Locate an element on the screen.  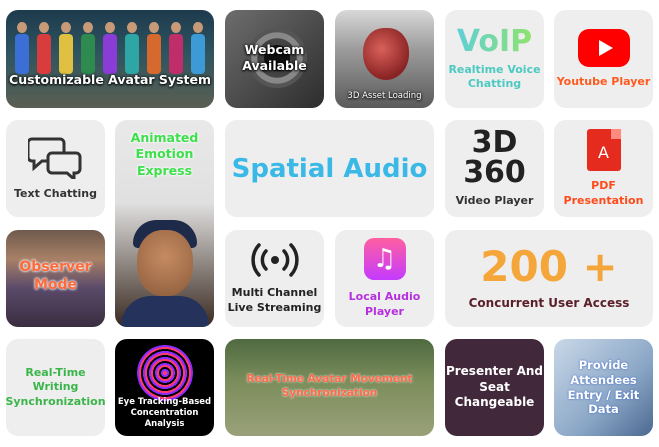
tile-pdf: A PDF Presentation is located at coordinates (603, 168).